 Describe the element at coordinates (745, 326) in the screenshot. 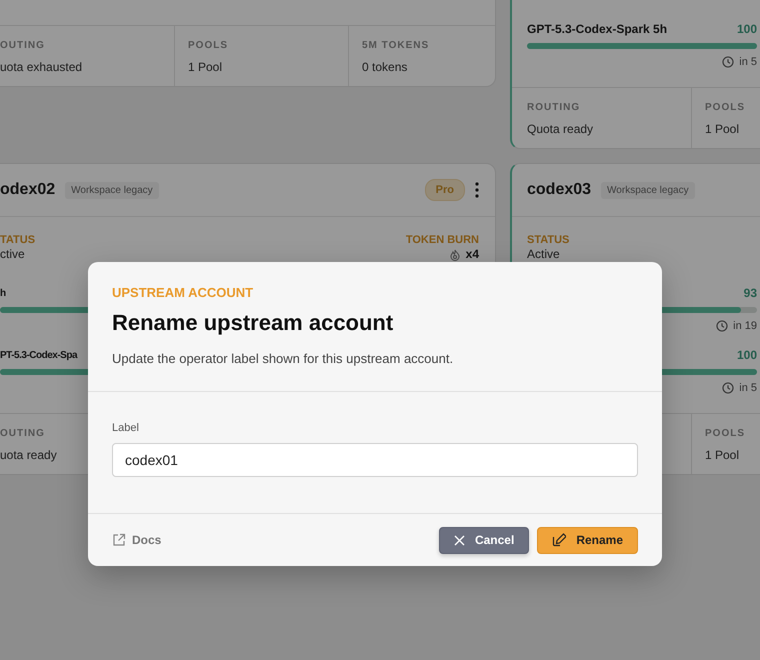

I see `reset-time: in 19` at that location.